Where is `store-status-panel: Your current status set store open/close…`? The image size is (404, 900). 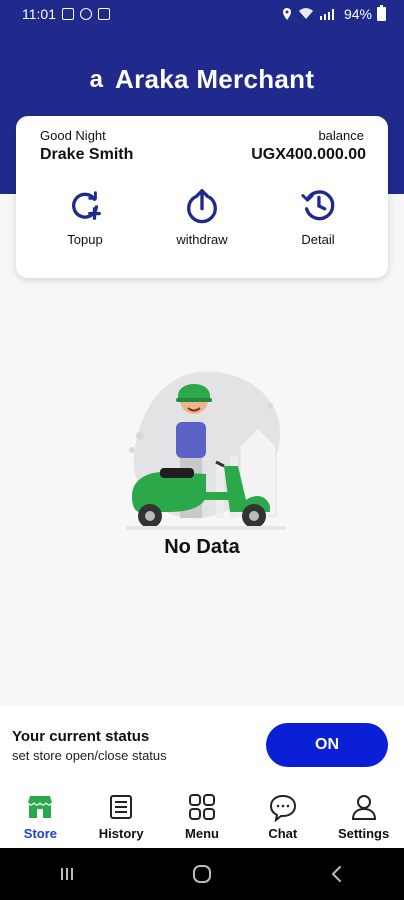
store-status-panel: Your current status set store open/close… is located at coordinates (202, 745).